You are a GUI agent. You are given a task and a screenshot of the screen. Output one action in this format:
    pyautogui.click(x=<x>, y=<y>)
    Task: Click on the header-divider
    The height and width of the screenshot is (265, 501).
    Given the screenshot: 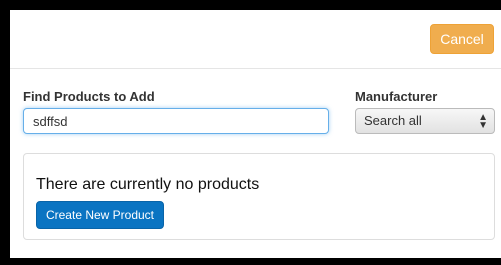 What is the action you would take?
    pyautogui.click(x=255, y=68)
    